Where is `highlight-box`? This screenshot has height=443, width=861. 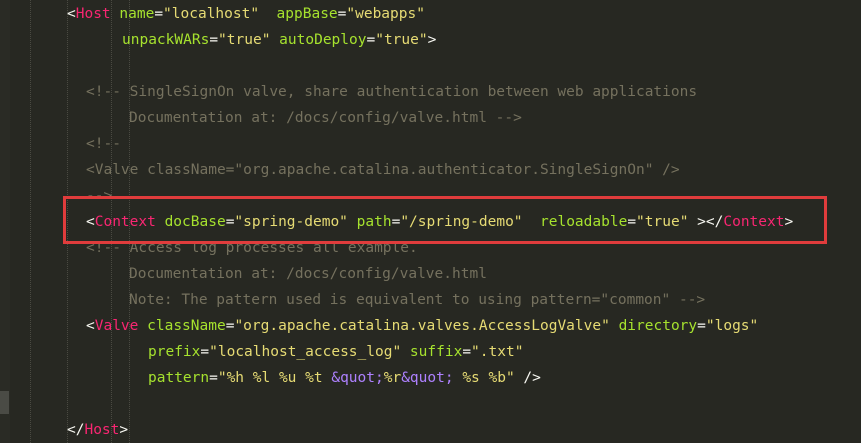 highlight-box is located at coordinates (445, 220).